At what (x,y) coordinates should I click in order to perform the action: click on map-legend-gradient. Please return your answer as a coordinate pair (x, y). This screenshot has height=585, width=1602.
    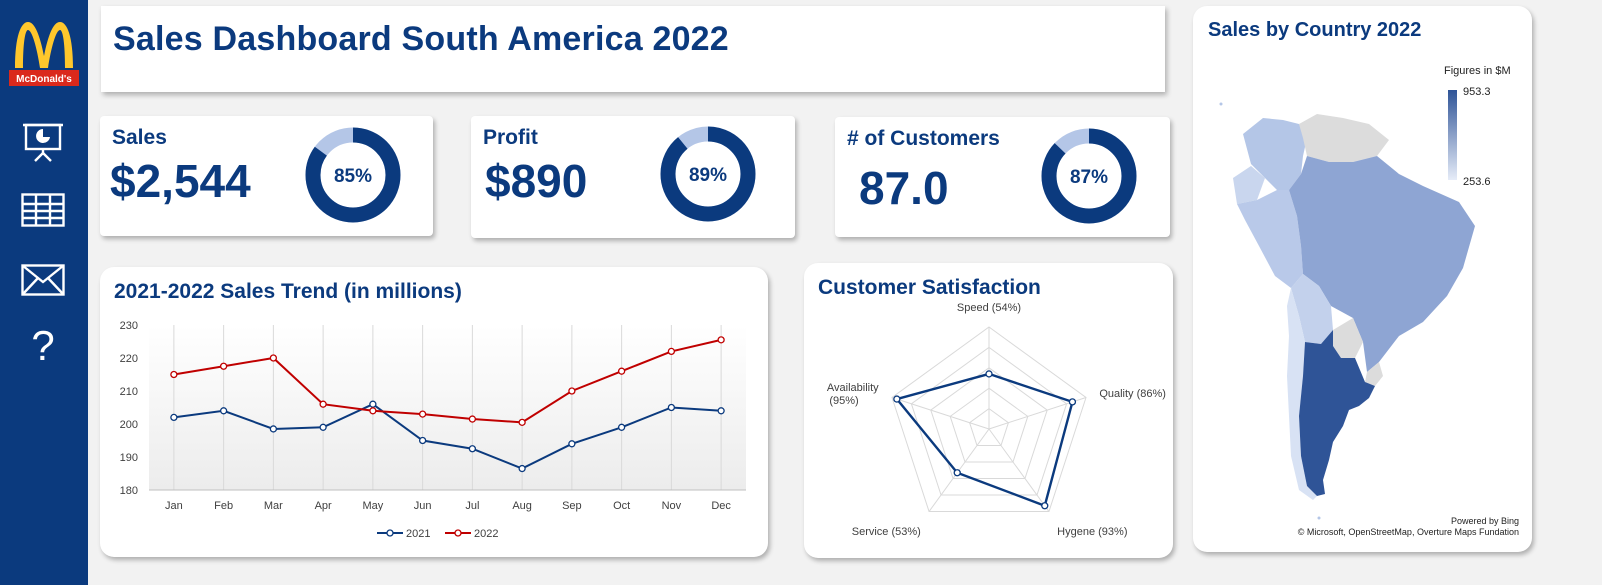
    Looking at the image, I should click on (1452, 135).